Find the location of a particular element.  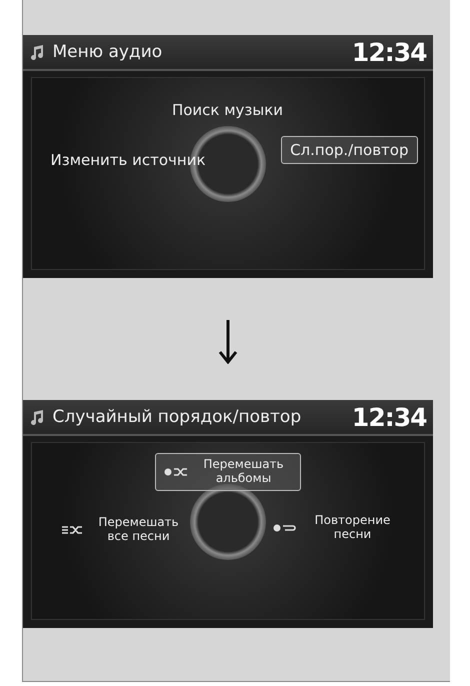

menu-option: Повторение песни is located at coordinates (337, 528).